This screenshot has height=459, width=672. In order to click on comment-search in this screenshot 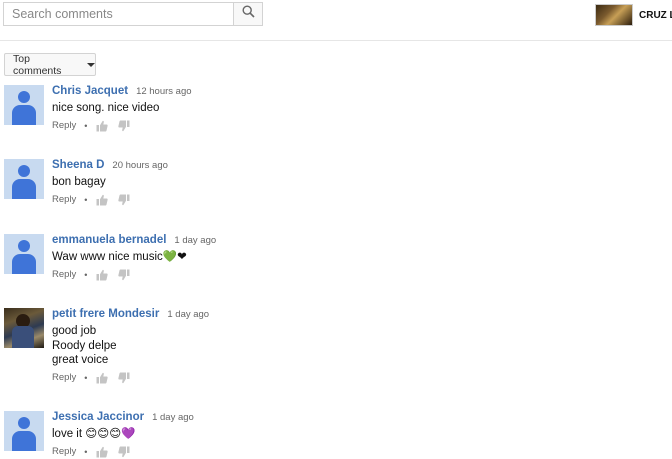, I will do `click(133, 14)`.